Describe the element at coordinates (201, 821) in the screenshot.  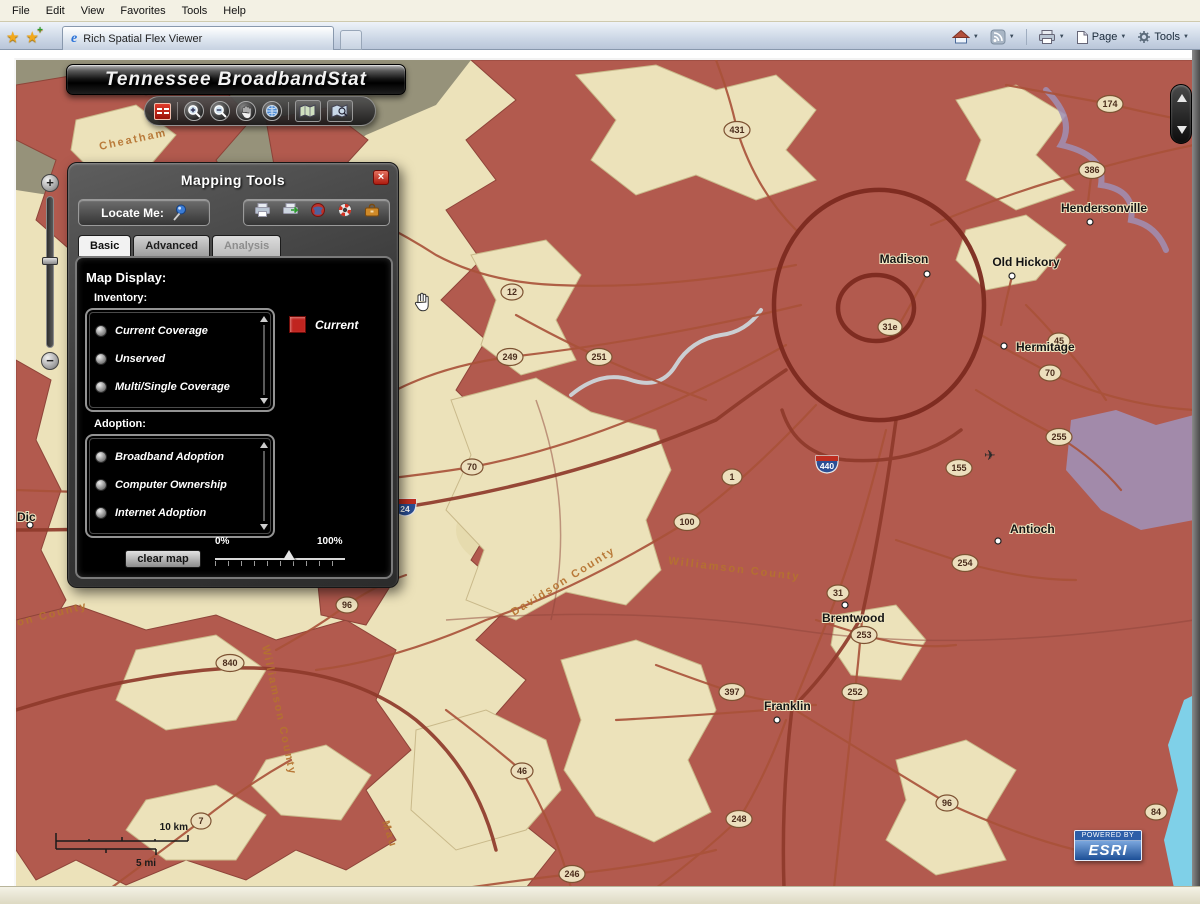
I see `highway-shield: 7` at that location.